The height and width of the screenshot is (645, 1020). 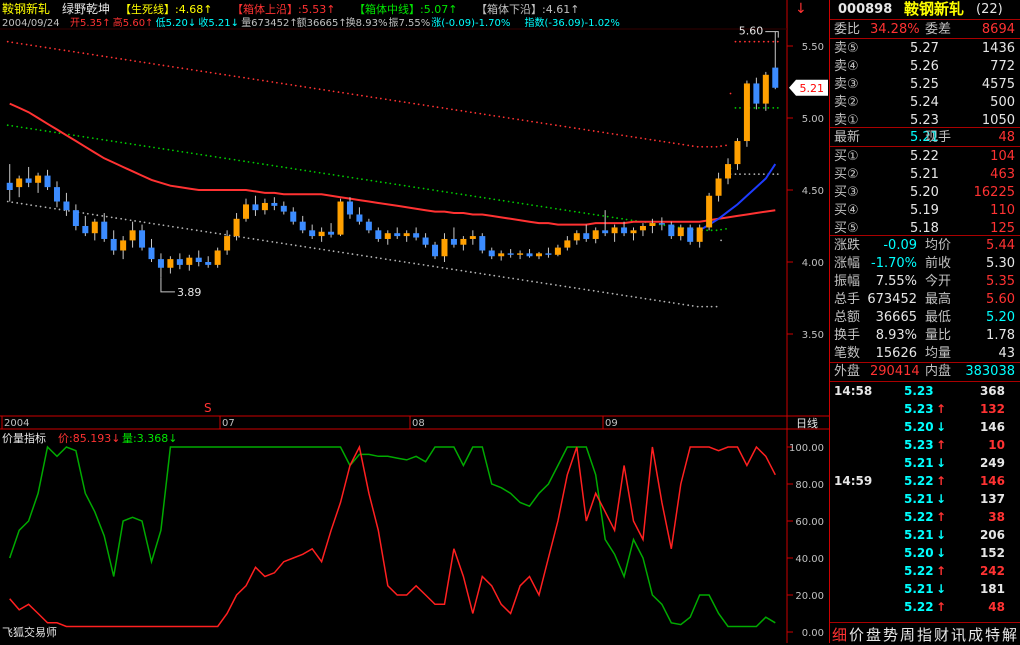 I want to click on bid-row: 买④ 5.19 110, so click(x=925, y=210).